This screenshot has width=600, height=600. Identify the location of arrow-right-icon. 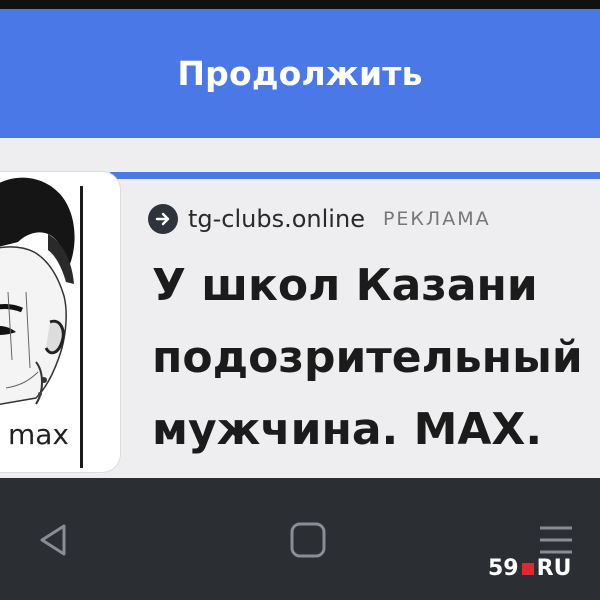
(163, 219).